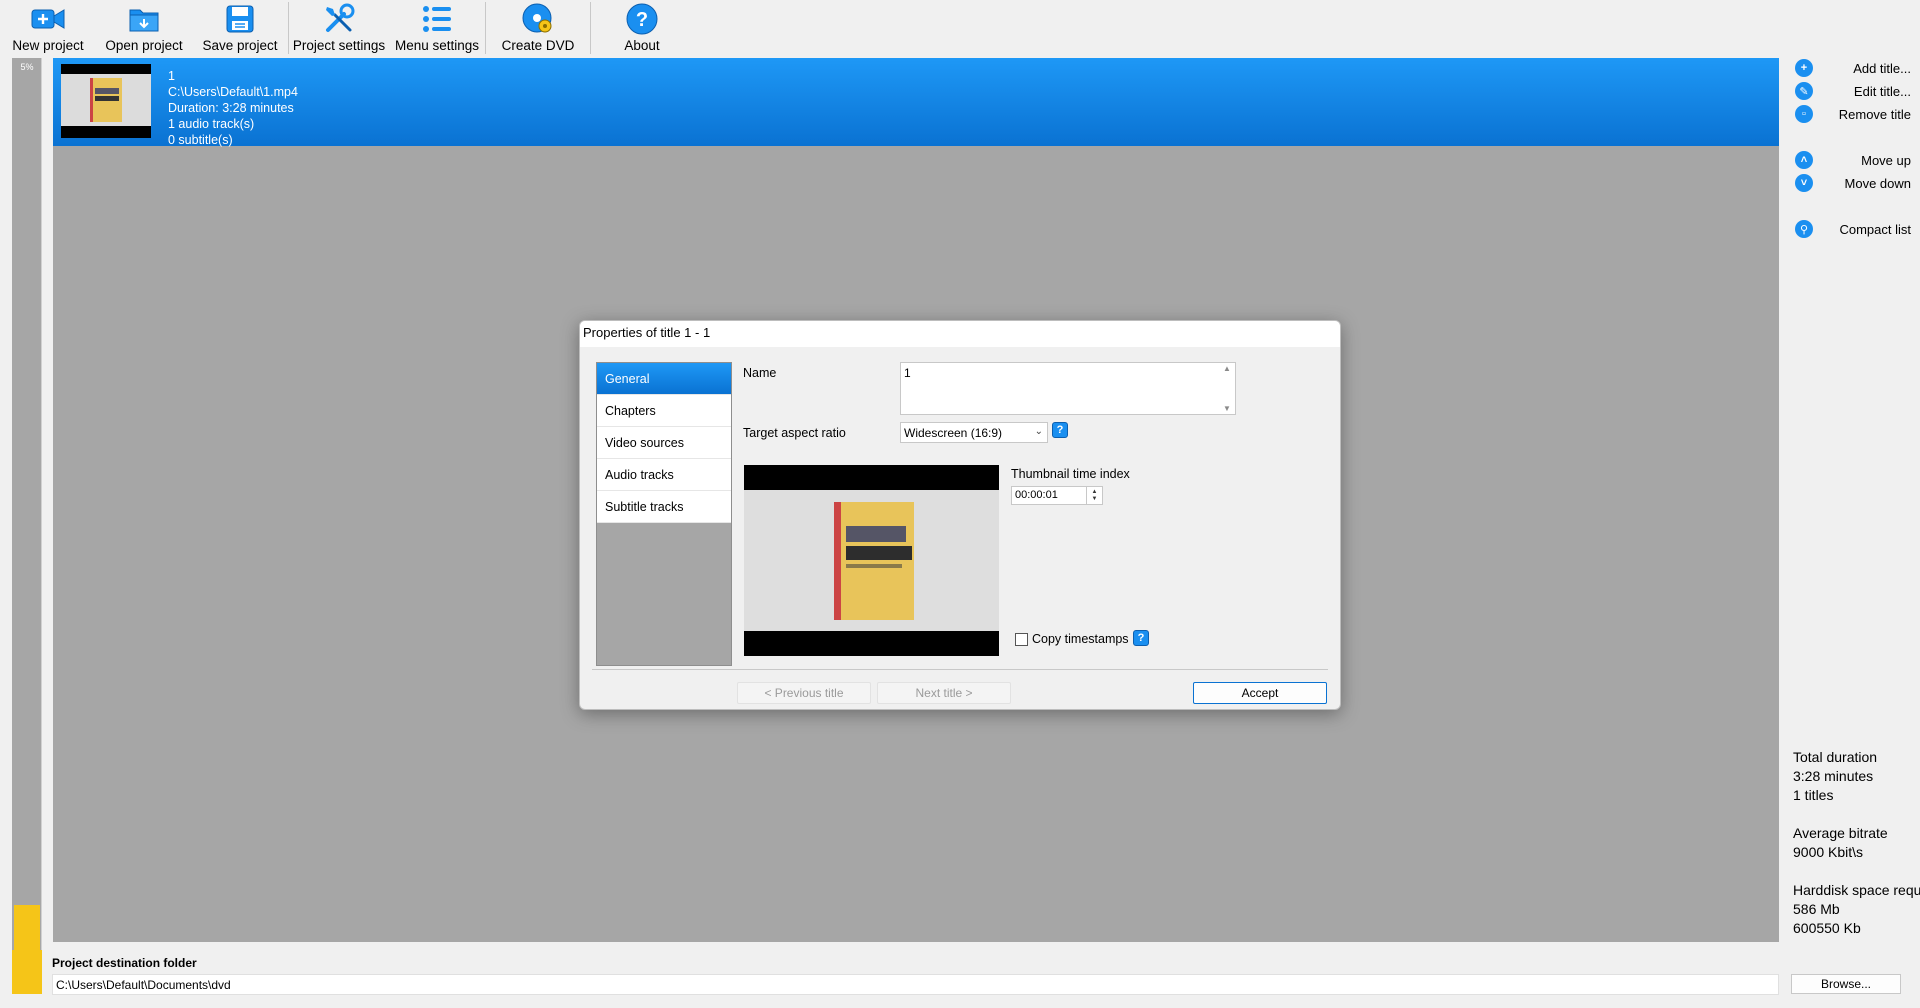  I want to click on scroll-up-icon: ▲, so click(1227, 368).